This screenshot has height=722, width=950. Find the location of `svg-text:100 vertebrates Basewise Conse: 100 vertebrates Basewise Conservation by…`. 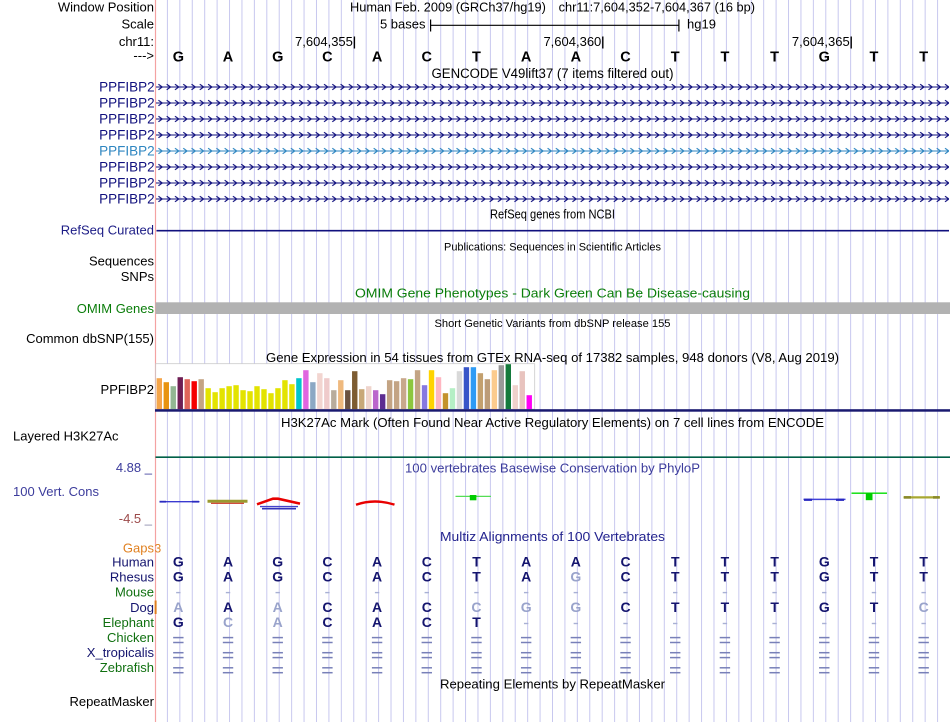

svg-text:100 vertebrates Basewise Conse: 100 vertebrates Basewise Conservation by… is located at coordinates (552, 467).